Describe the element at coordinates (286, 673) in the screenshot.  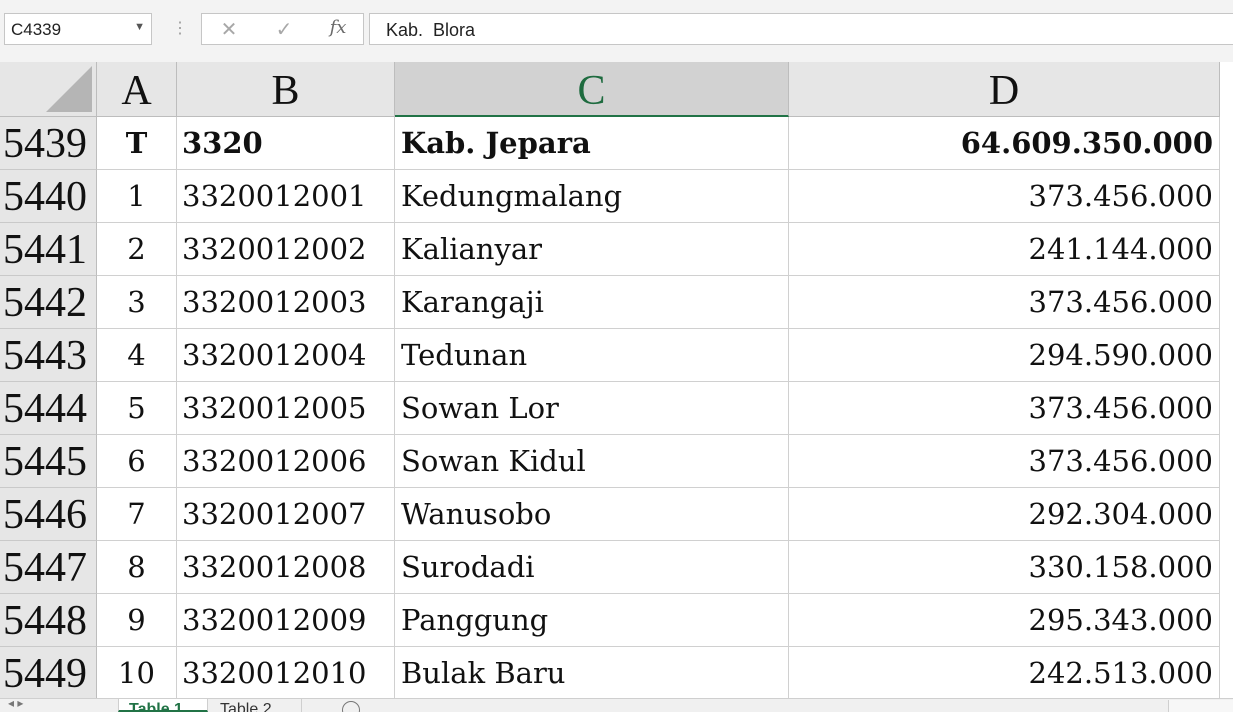
I see `cell-b: 3320012010` at that location.